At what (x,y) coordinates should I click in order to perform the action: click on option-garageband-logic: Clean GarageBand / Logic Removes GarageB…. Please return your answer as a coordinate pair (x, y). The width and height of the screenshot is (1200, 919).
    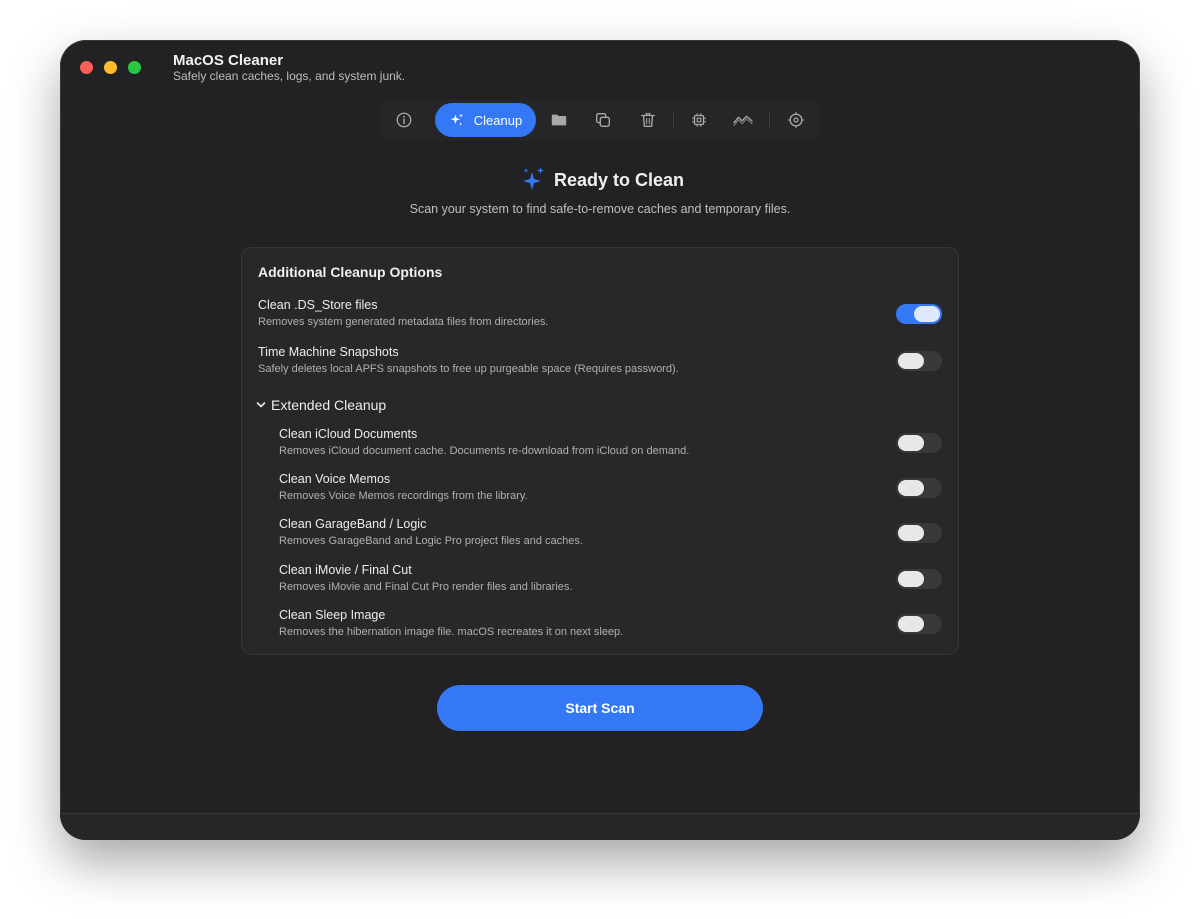
    Looking at the image, I should click on (610, 537).